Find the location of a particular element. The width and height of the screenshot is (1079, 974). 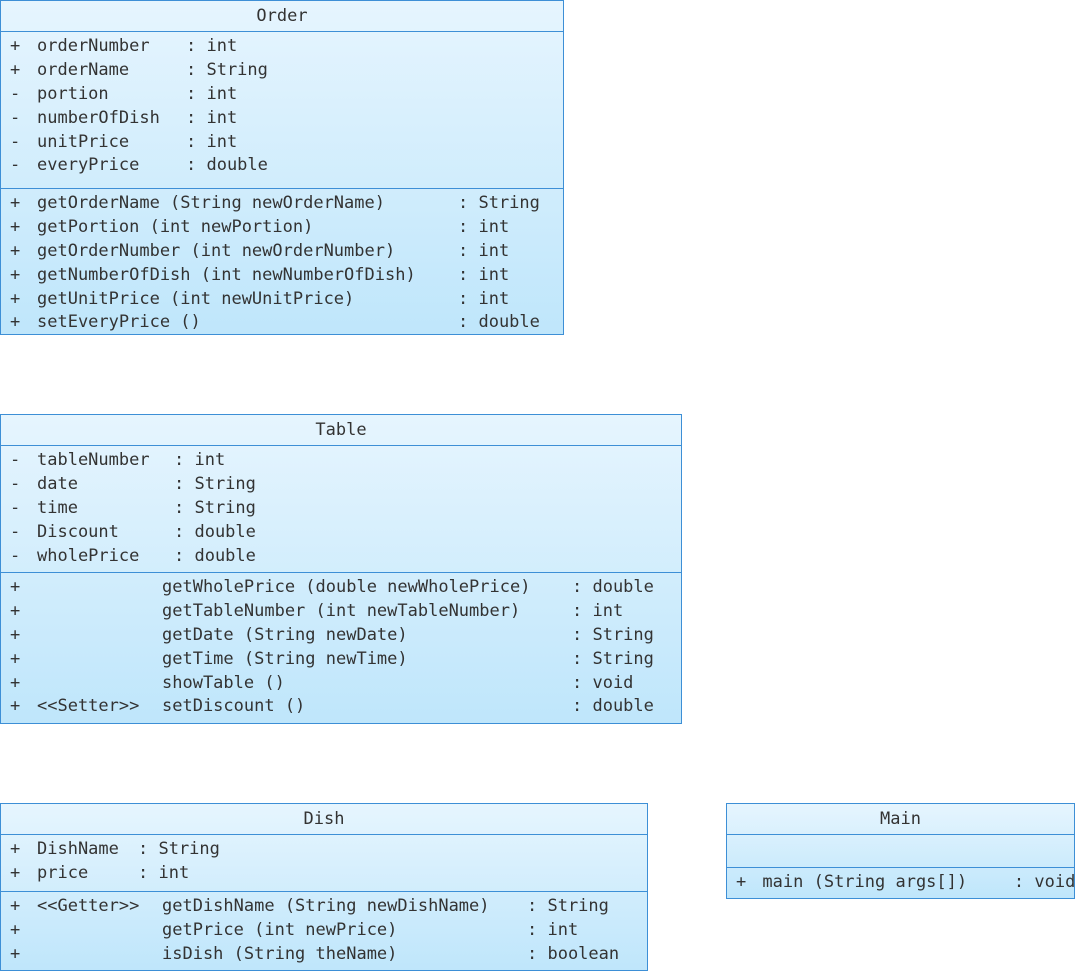

class-main: Main + main (String args[]) : void is located at coordinates (900, 851).